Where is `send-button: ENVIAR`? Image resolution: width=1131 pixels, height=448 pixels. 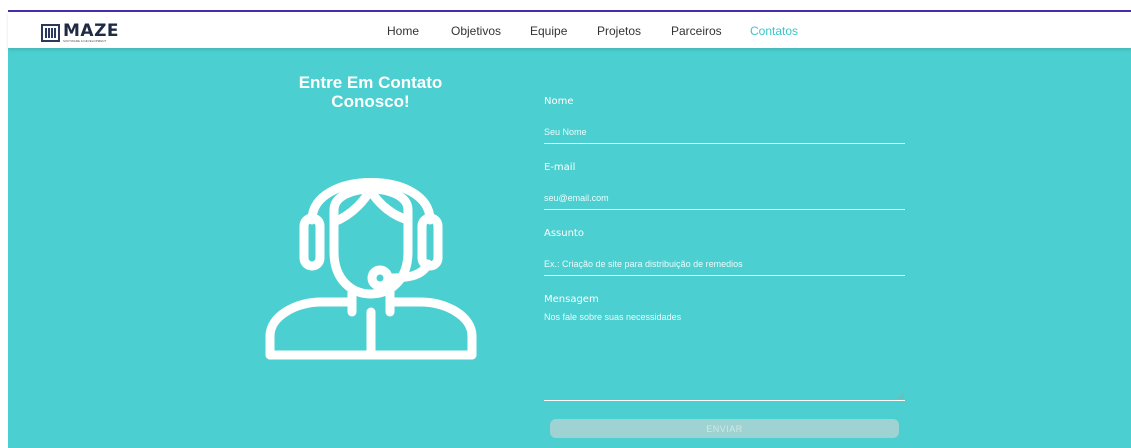 send-button: ENVIAR is located at coordinates (724, 428).